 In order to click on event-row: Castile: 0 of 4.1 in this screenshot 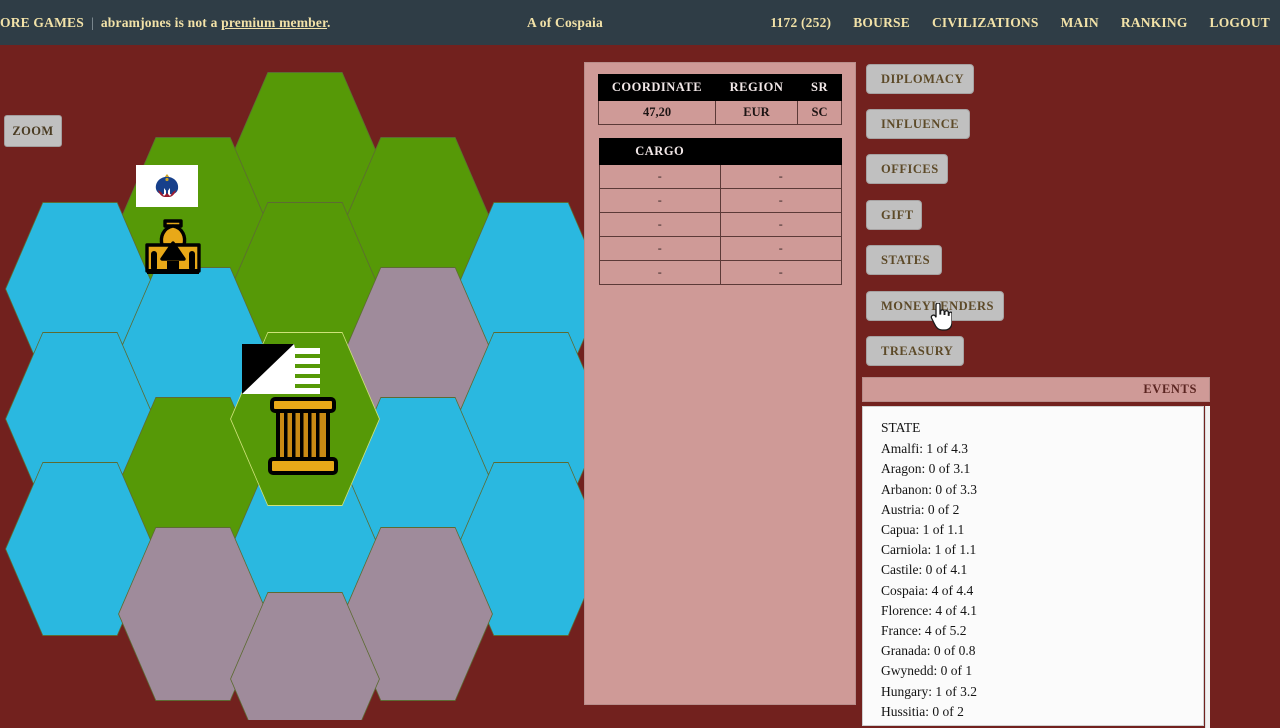, I will do `click(924, 570)`.